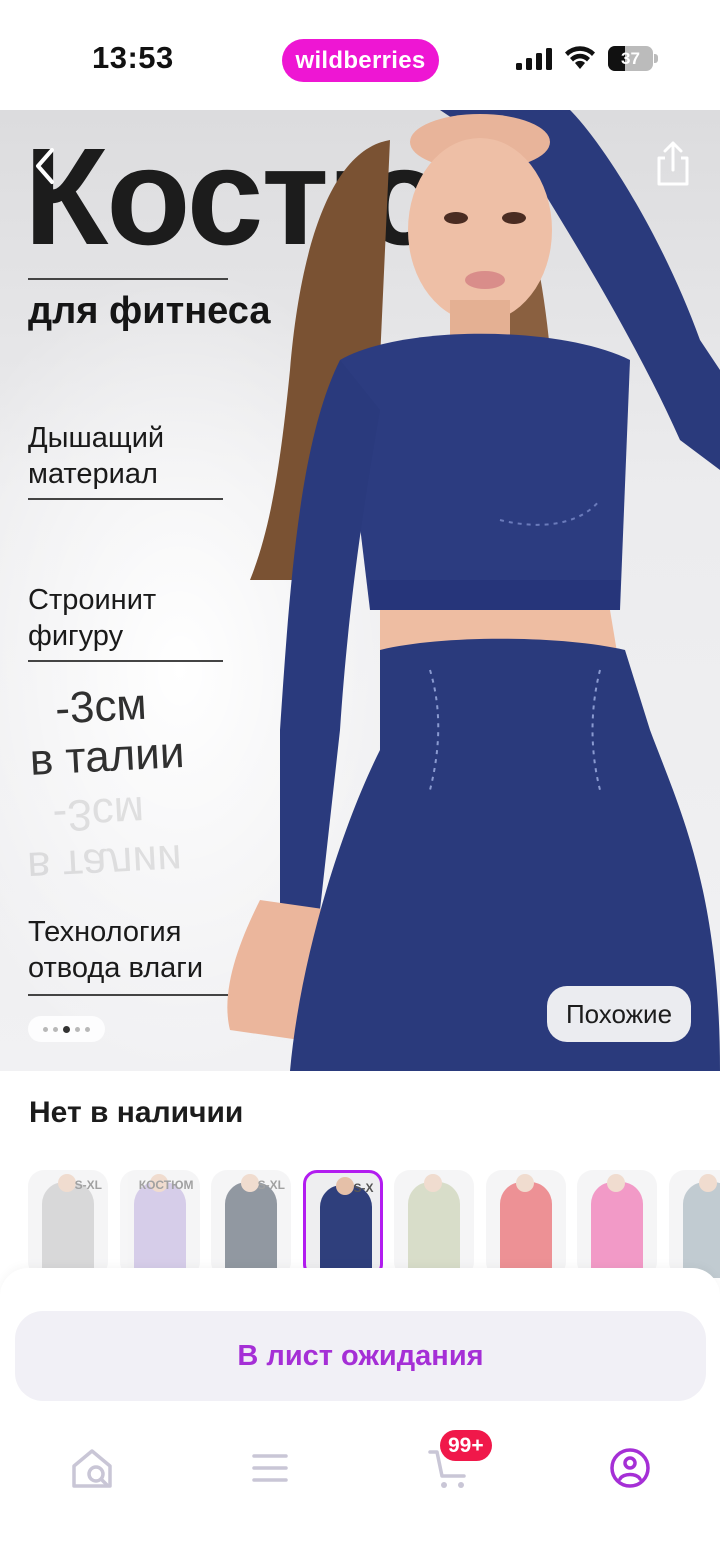  Describe the element at coordinates (105, 839) in the screenshot. I see `promo-reflection: в талии -3см` at that location.